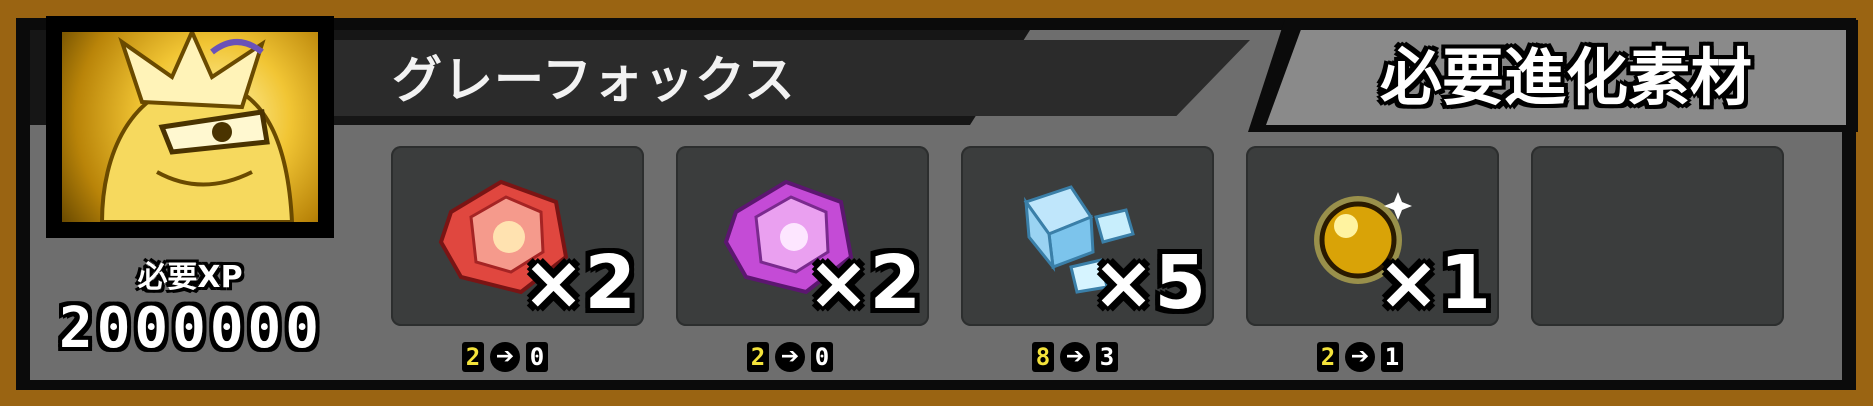 The image size is (1873, 406). Describe the element at coordinates (190, 277) in the screenshot. I see `xp-label: 必要XP` at that location.